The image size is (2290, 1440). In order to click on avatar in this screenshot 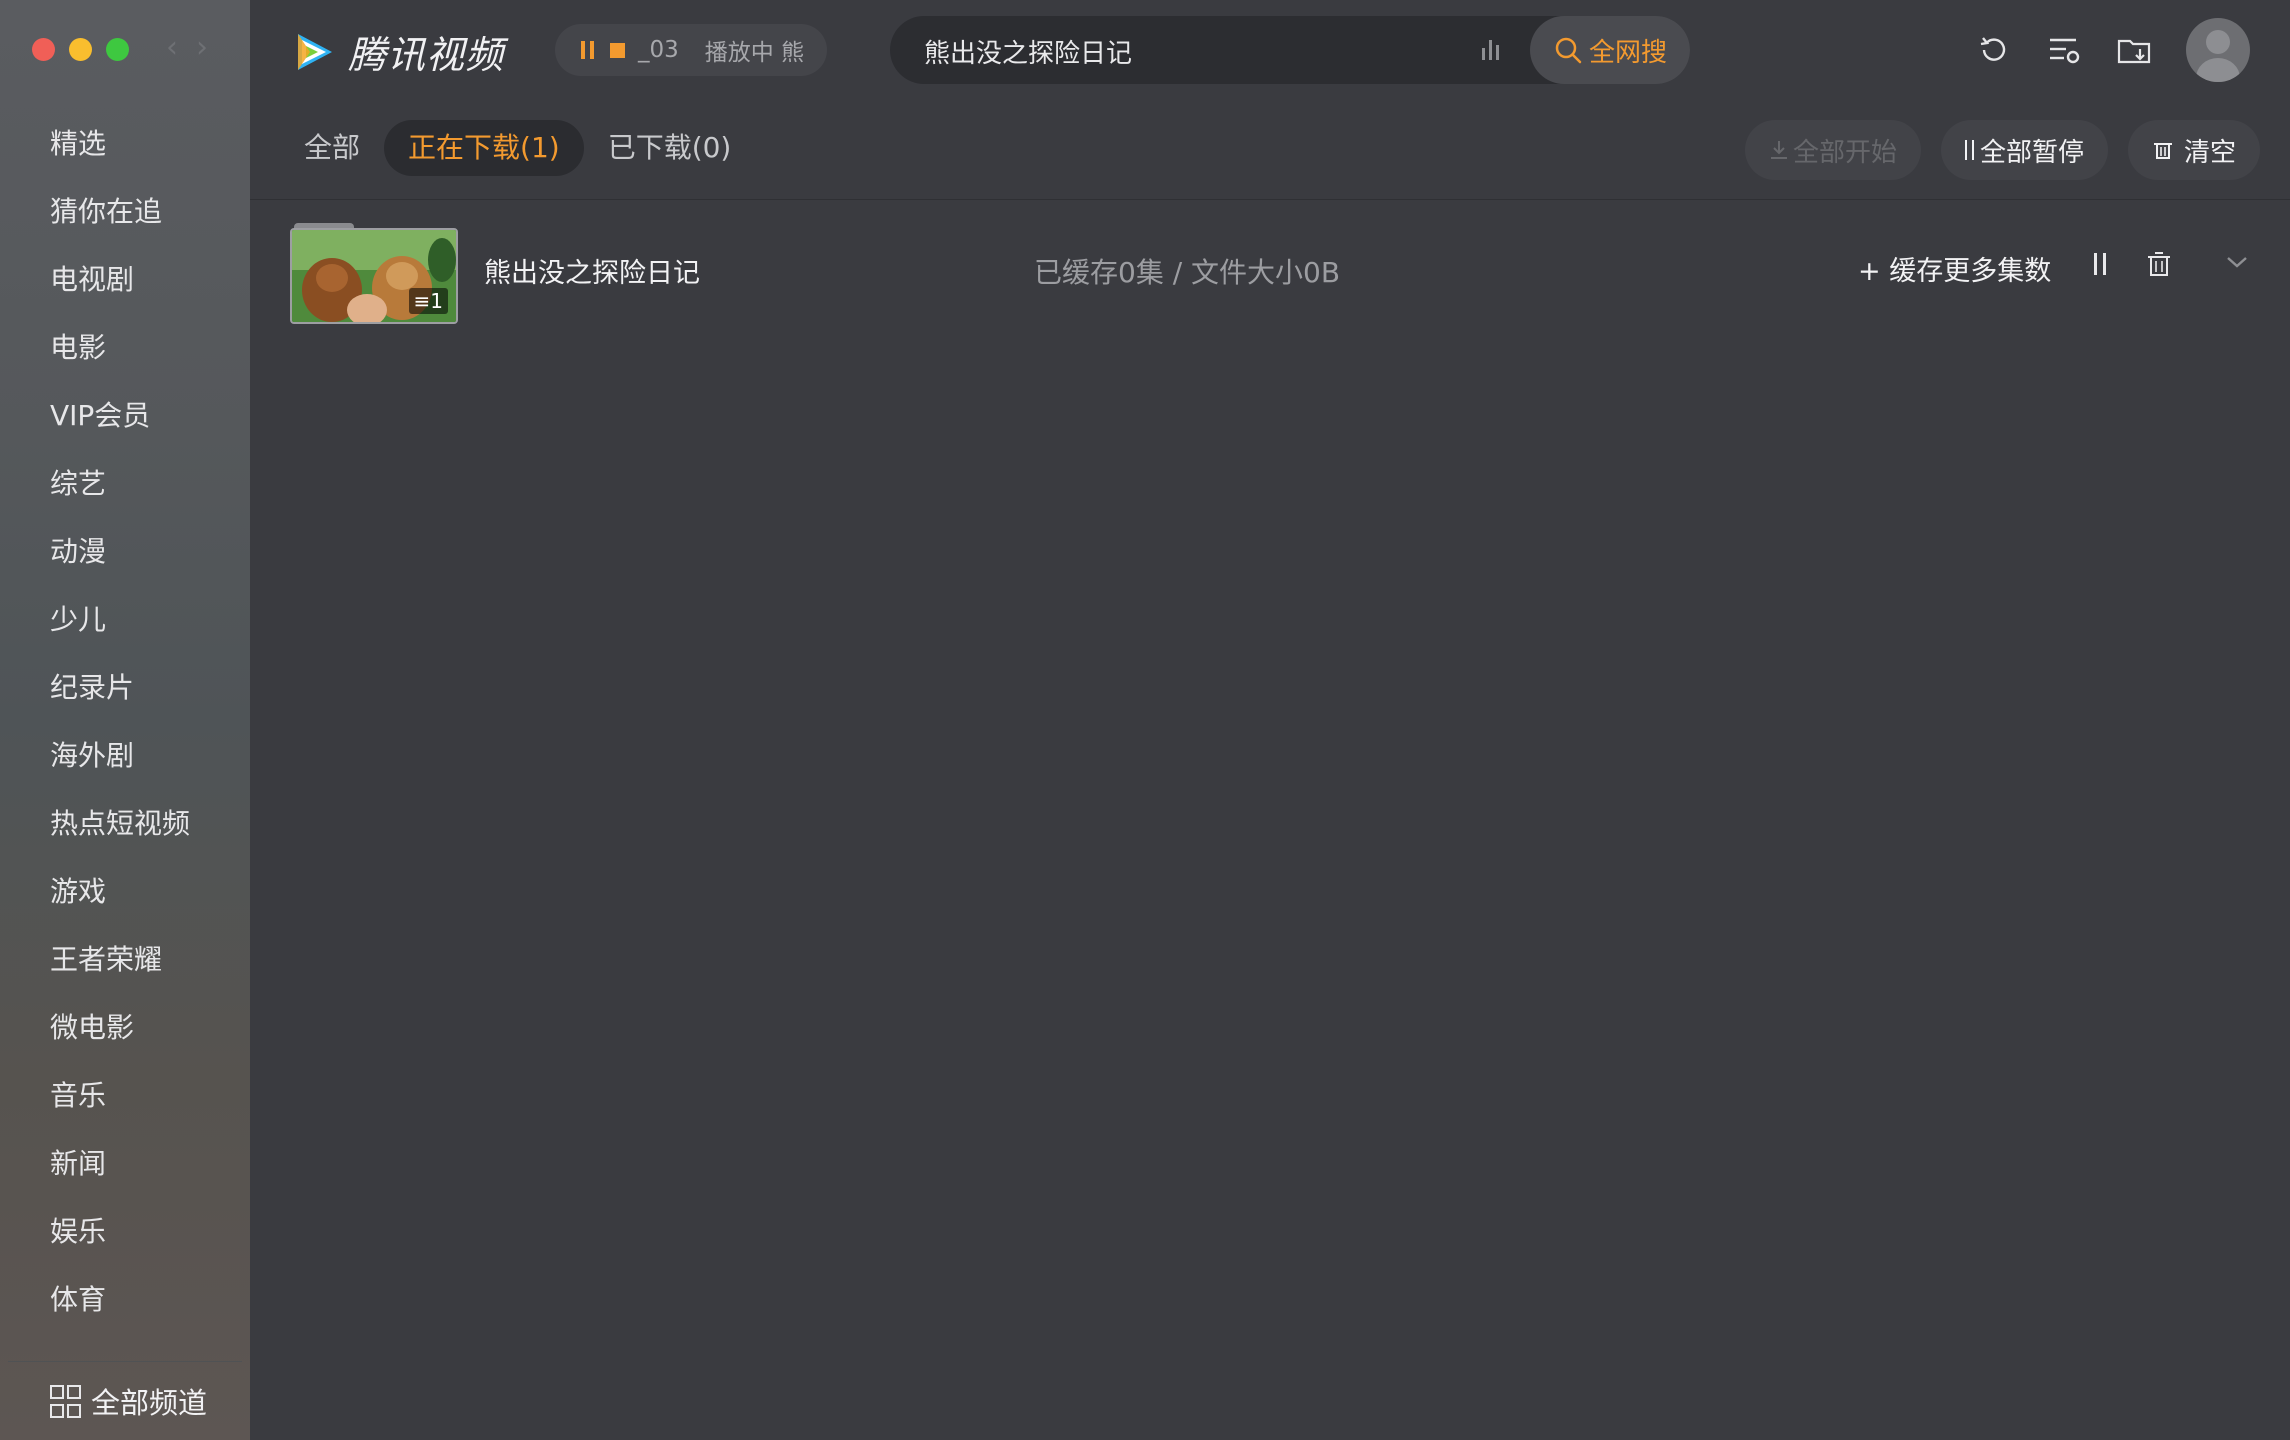, I will do `click(2218, 50)`.